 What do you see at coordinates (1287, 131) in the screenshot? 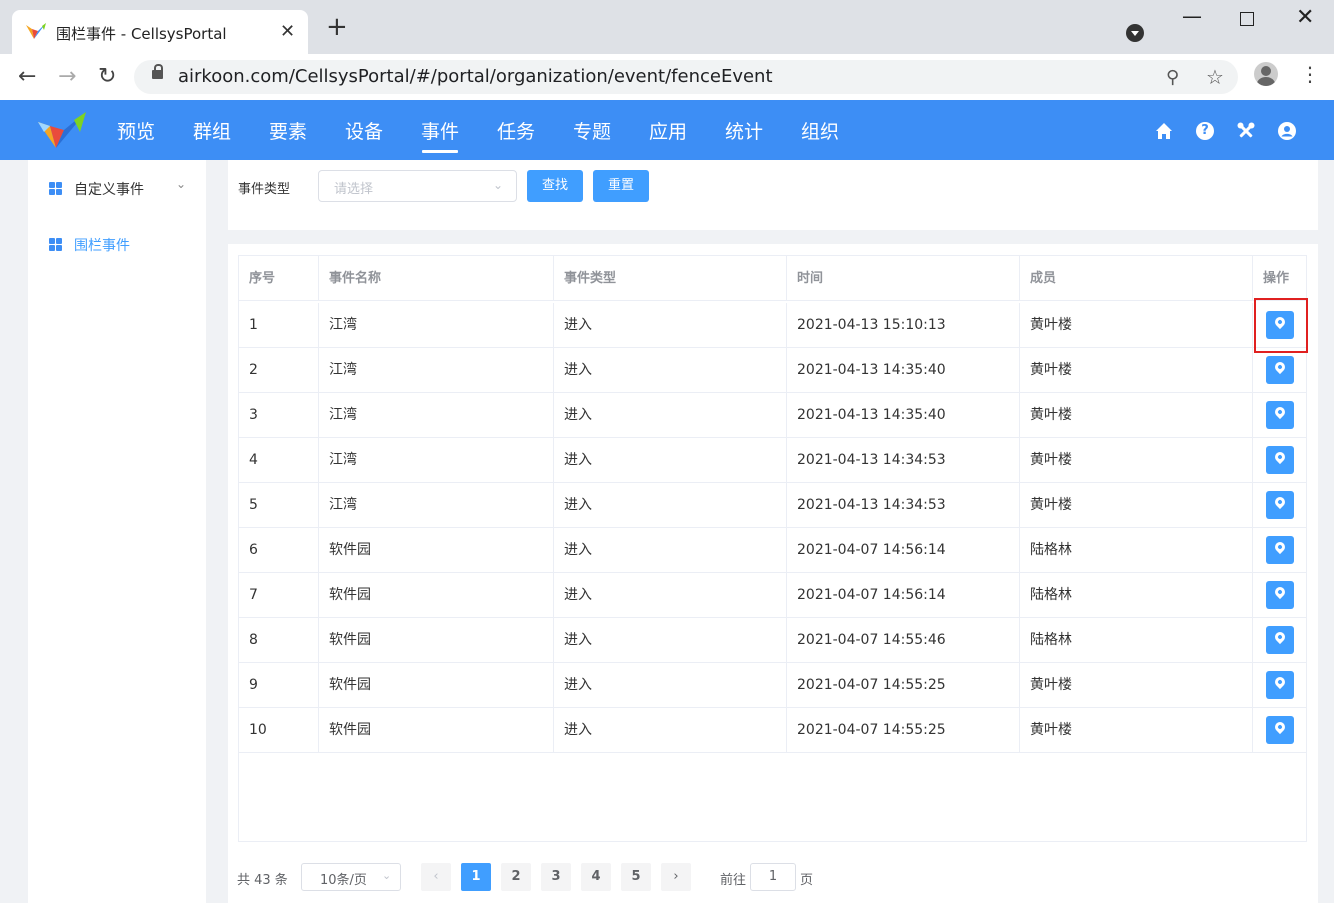
I see `user-icon` at bounding box center [1287, 131].